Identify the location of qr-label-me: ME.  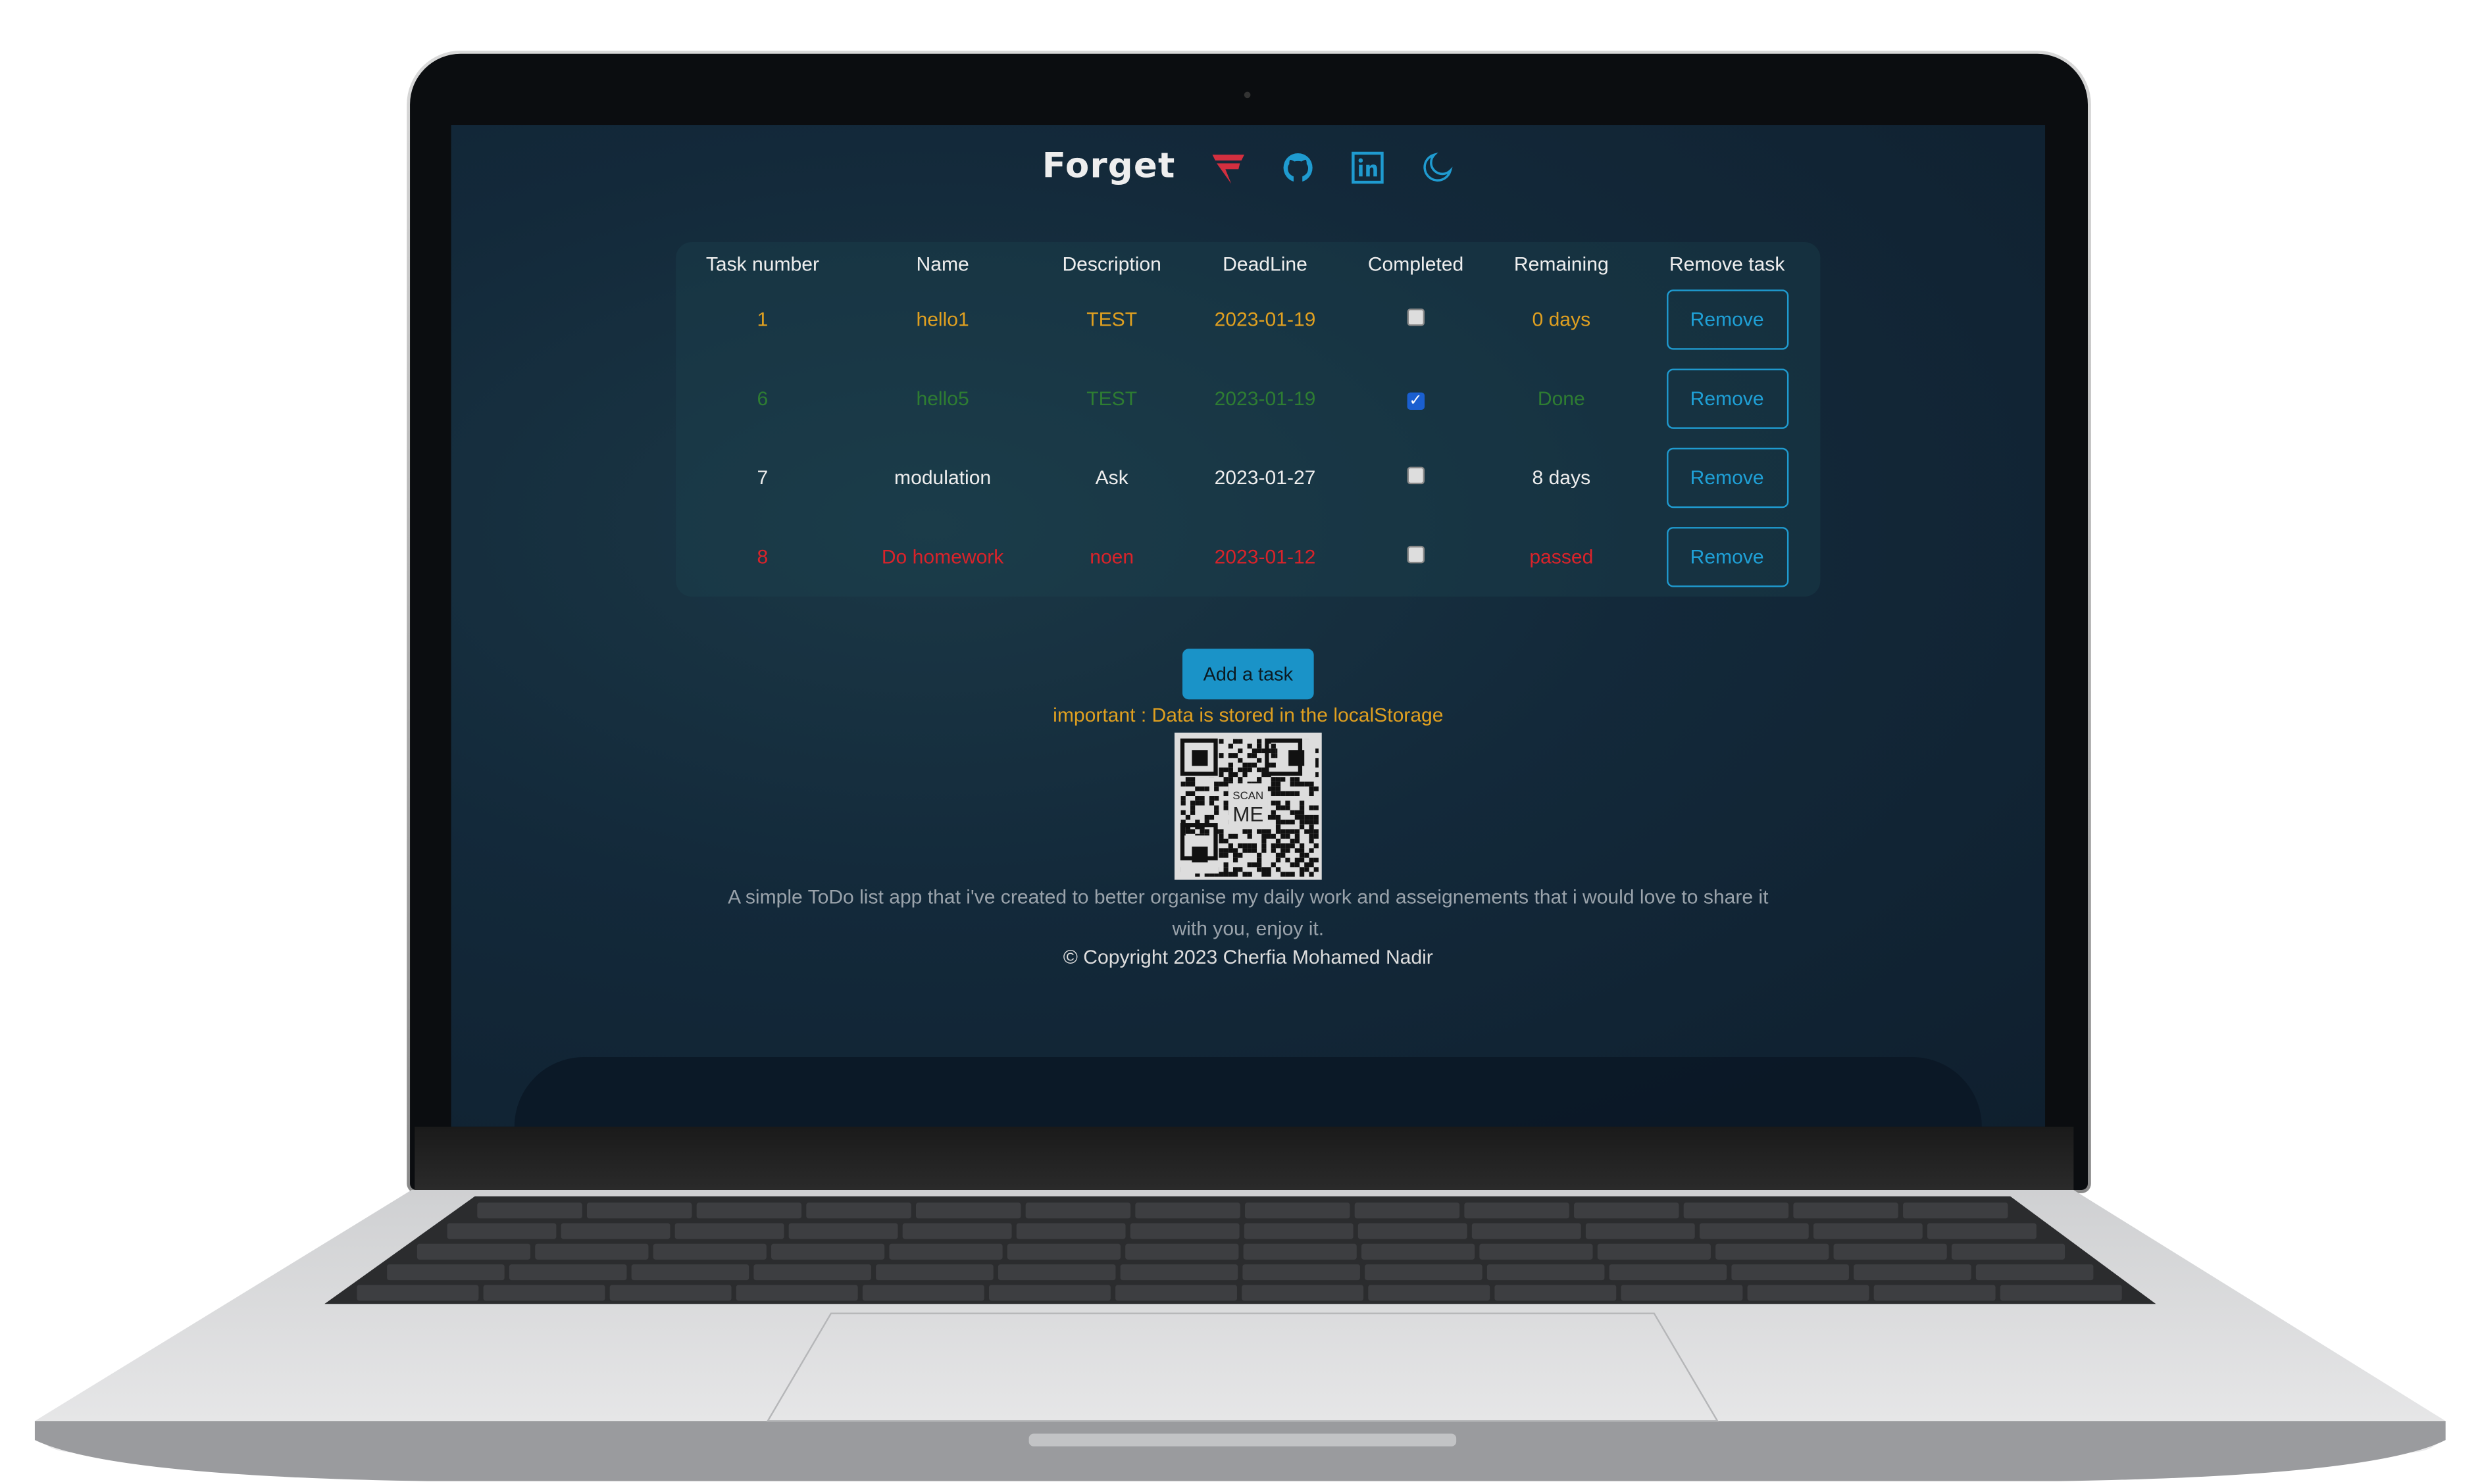
(1247, 814).